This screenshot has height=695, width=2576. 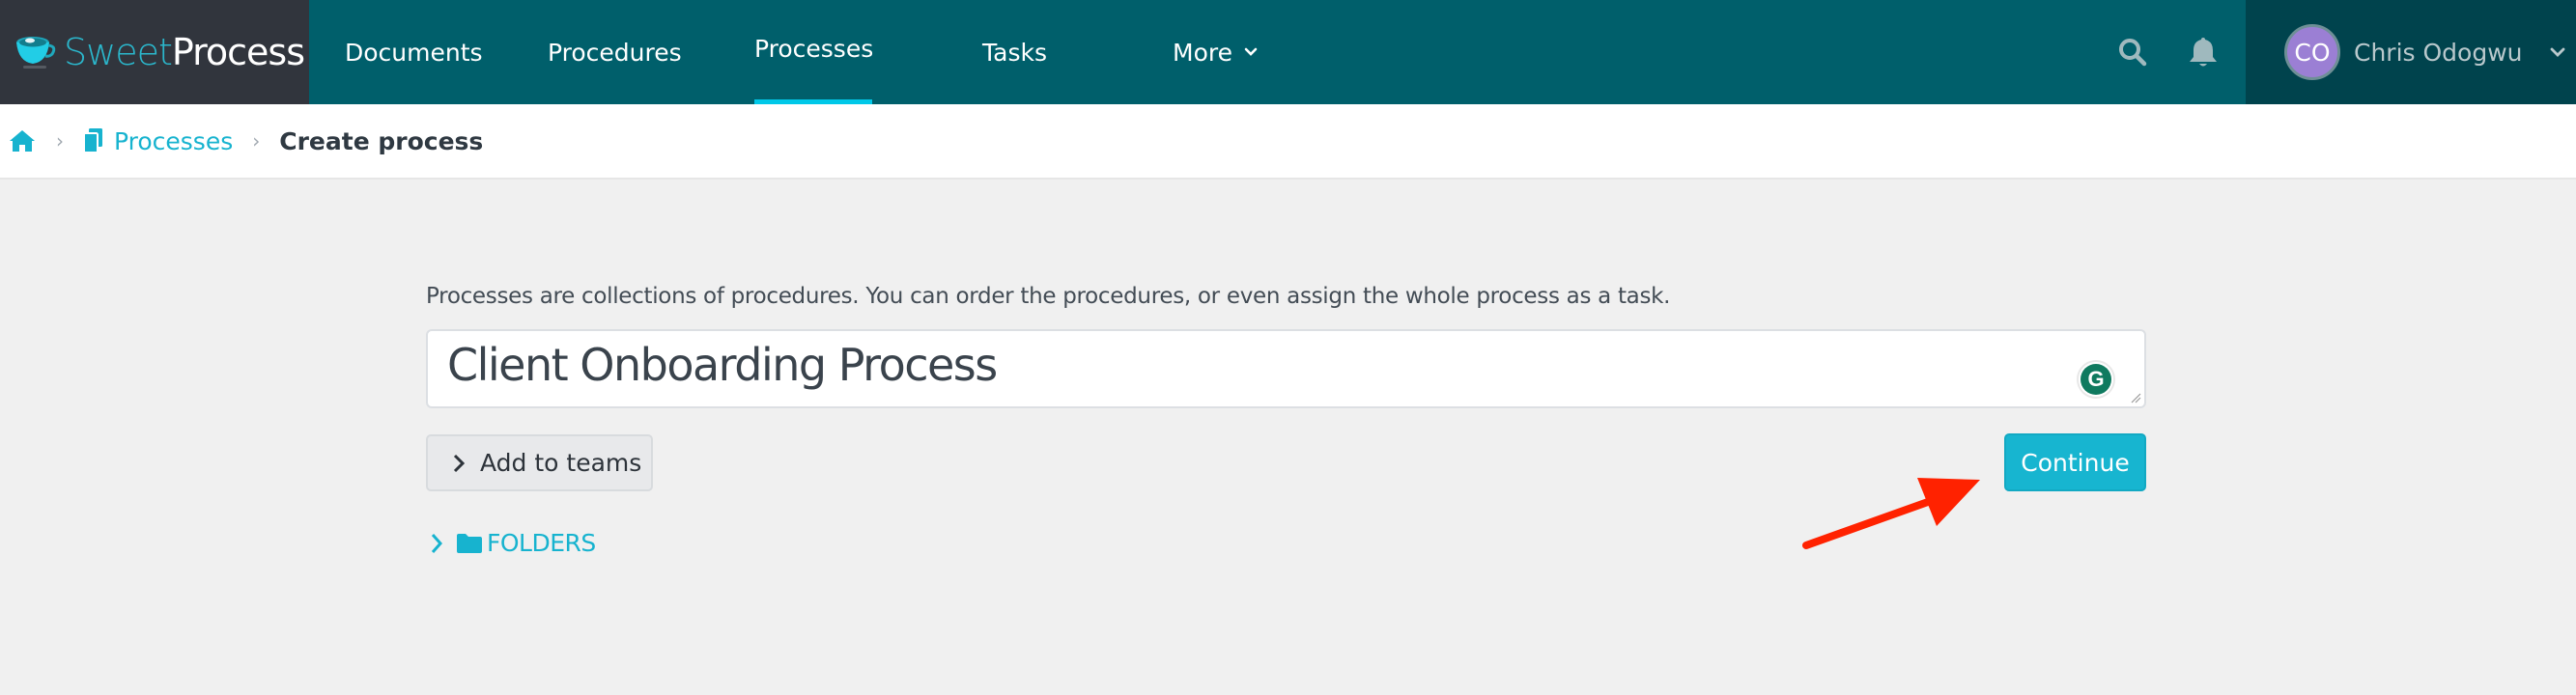 I want to click on brand-name-part1: Sweet, so click(x=118, y=52).